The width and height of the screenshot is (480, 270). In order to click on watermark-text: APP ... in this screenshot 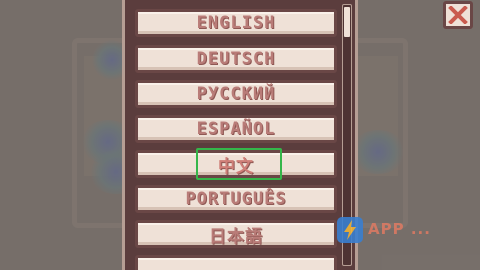, I will do `click(399, 229)`.